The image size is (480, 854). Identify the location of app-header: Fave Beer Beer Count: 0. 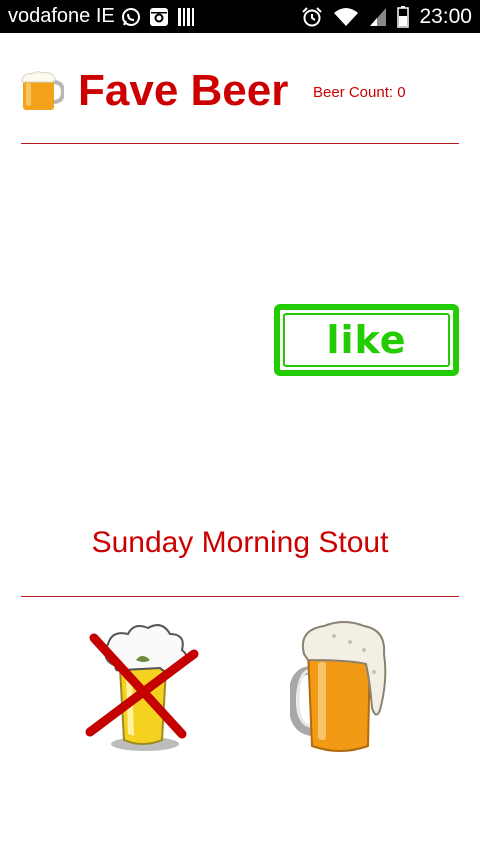
(240, 94).